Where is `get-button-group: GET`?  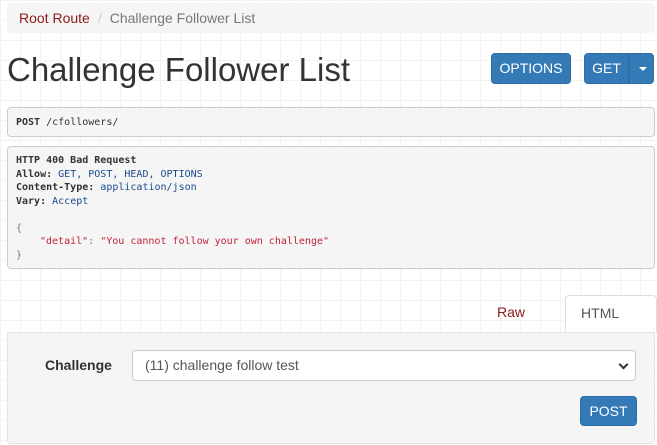 get-button-group: GET is located at coordinates (619, 68).